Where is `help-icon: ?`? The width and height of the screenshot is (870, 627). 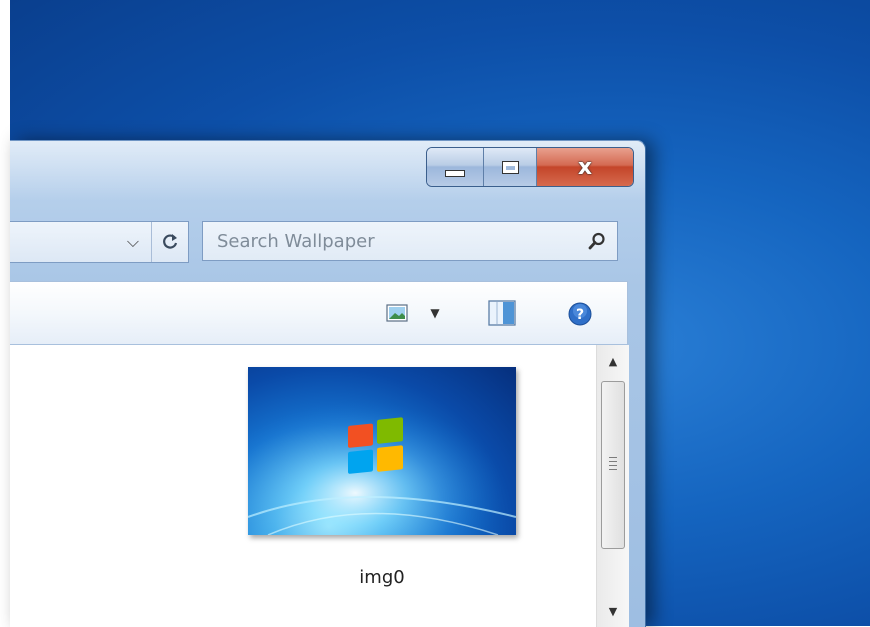 help-icon: ? is located at coordinates (580, 314).